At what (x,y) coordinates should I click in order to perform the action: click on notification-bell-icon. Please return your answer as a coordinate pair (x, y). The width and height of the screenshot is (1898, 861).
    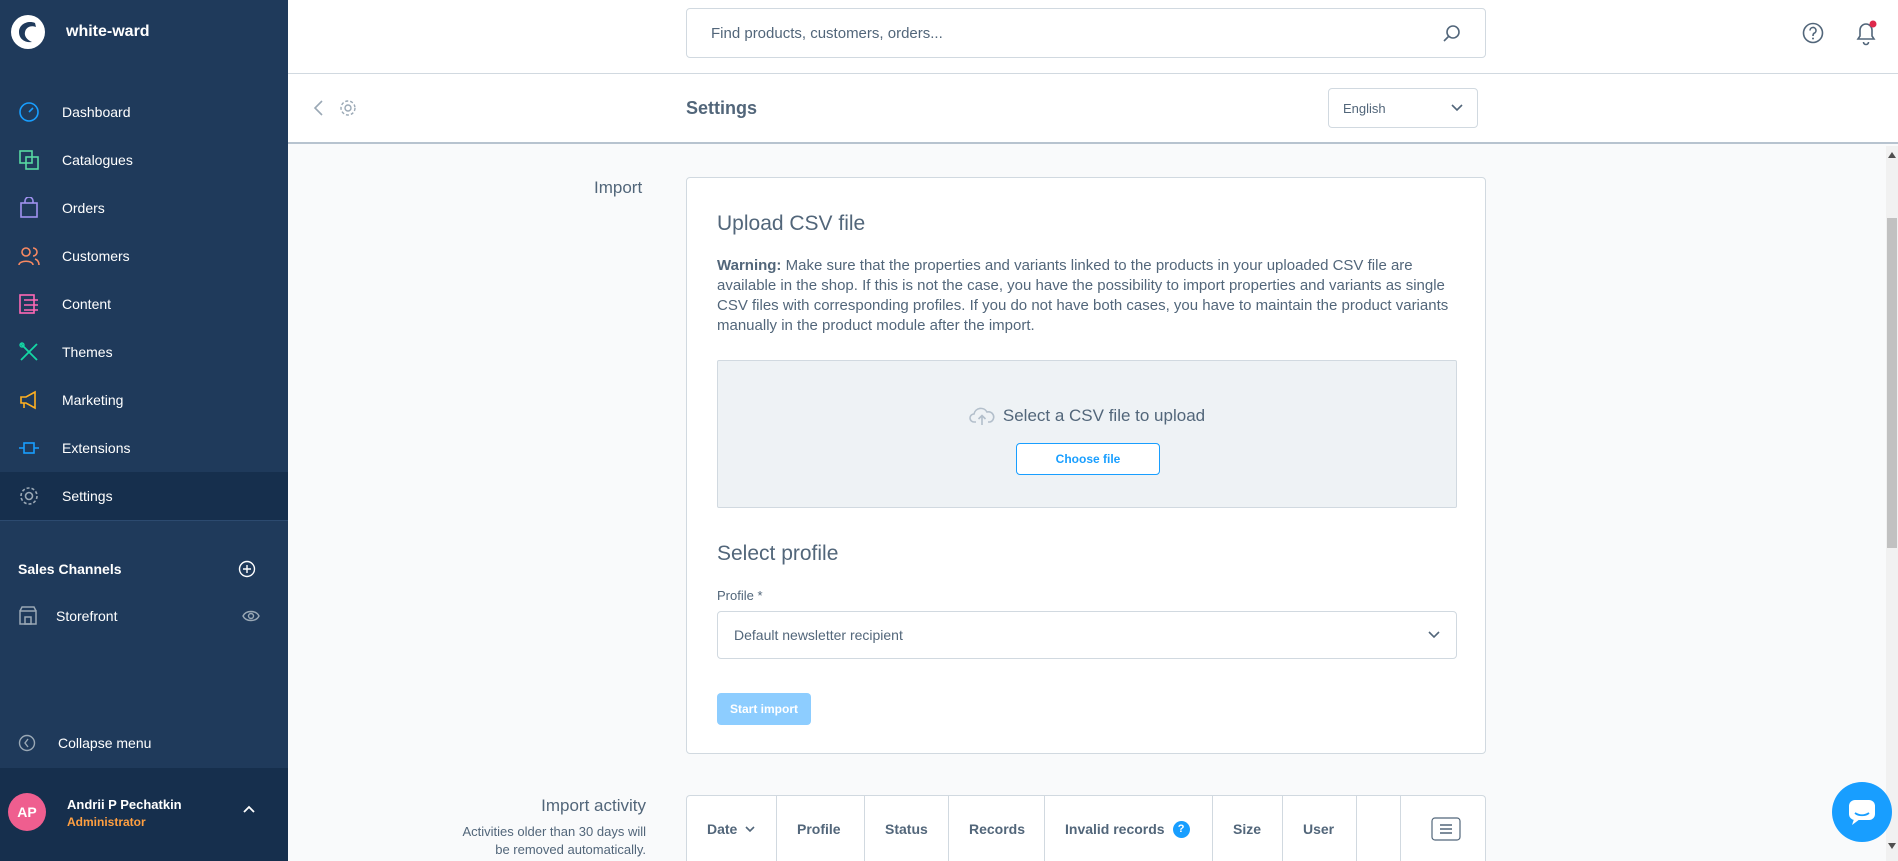
    Looking at the image, I should click on (1866, 33).